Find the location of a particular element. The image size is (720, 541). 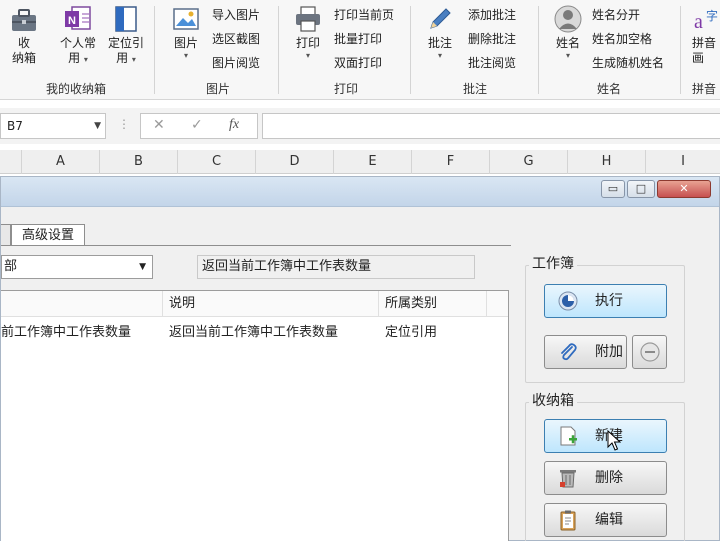

region-screenshot-button: 选区截图 is located at coordinates (236, 39).